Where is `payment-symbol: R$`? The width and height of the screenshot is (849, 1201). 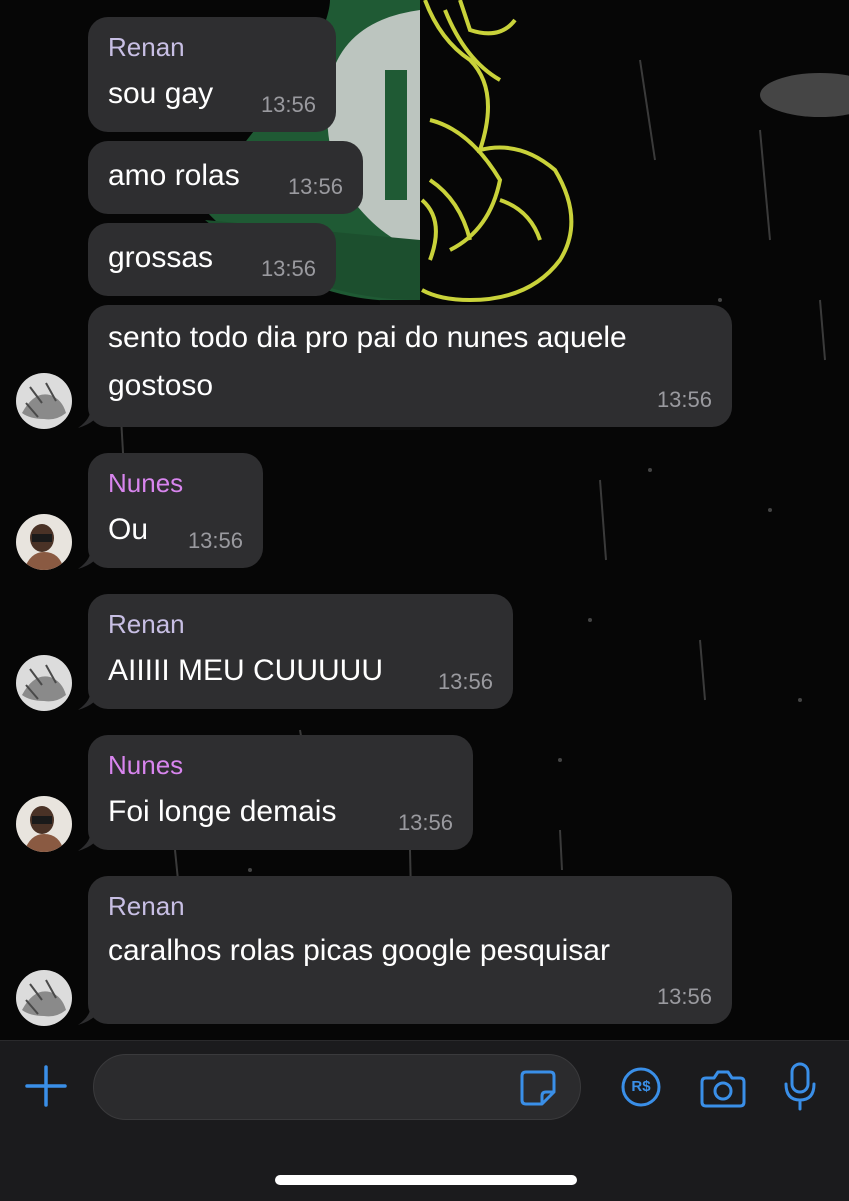 payment-symbol: R$ is located at coordinates (641, 1086).